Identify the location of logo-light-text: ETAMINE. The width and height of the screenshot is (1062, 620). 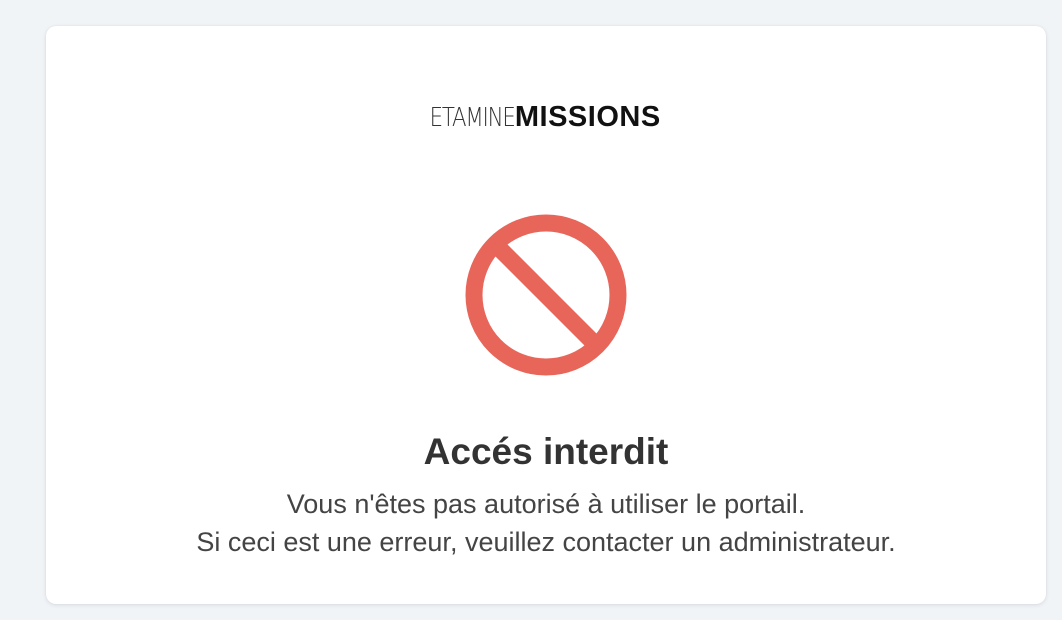
(472, 118).